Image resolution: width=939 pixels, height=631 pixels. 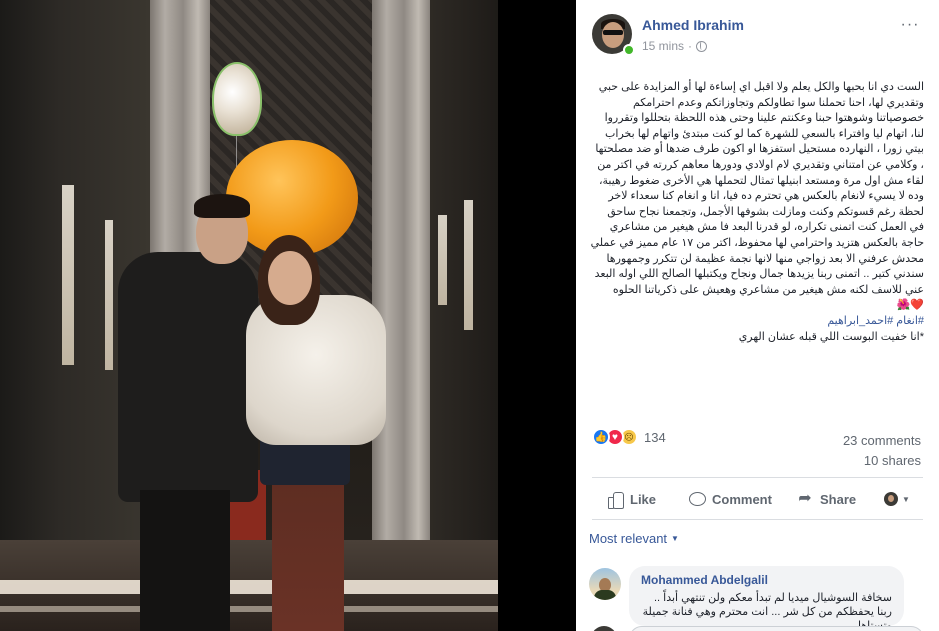 I want to click on write-comment-row, so click(x=756, y=626).